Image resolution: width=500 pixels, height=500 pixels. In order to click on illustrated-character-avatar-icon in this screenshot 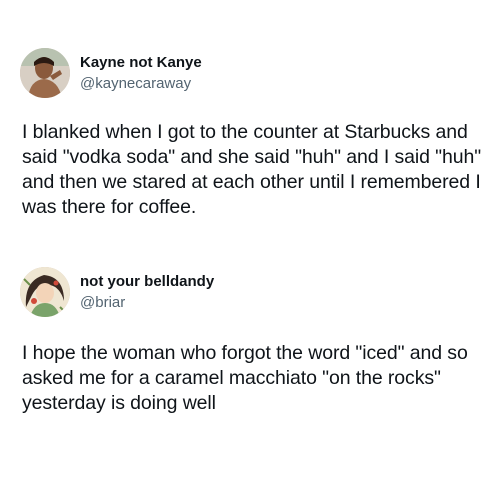, I will do `click(45, 292)`.